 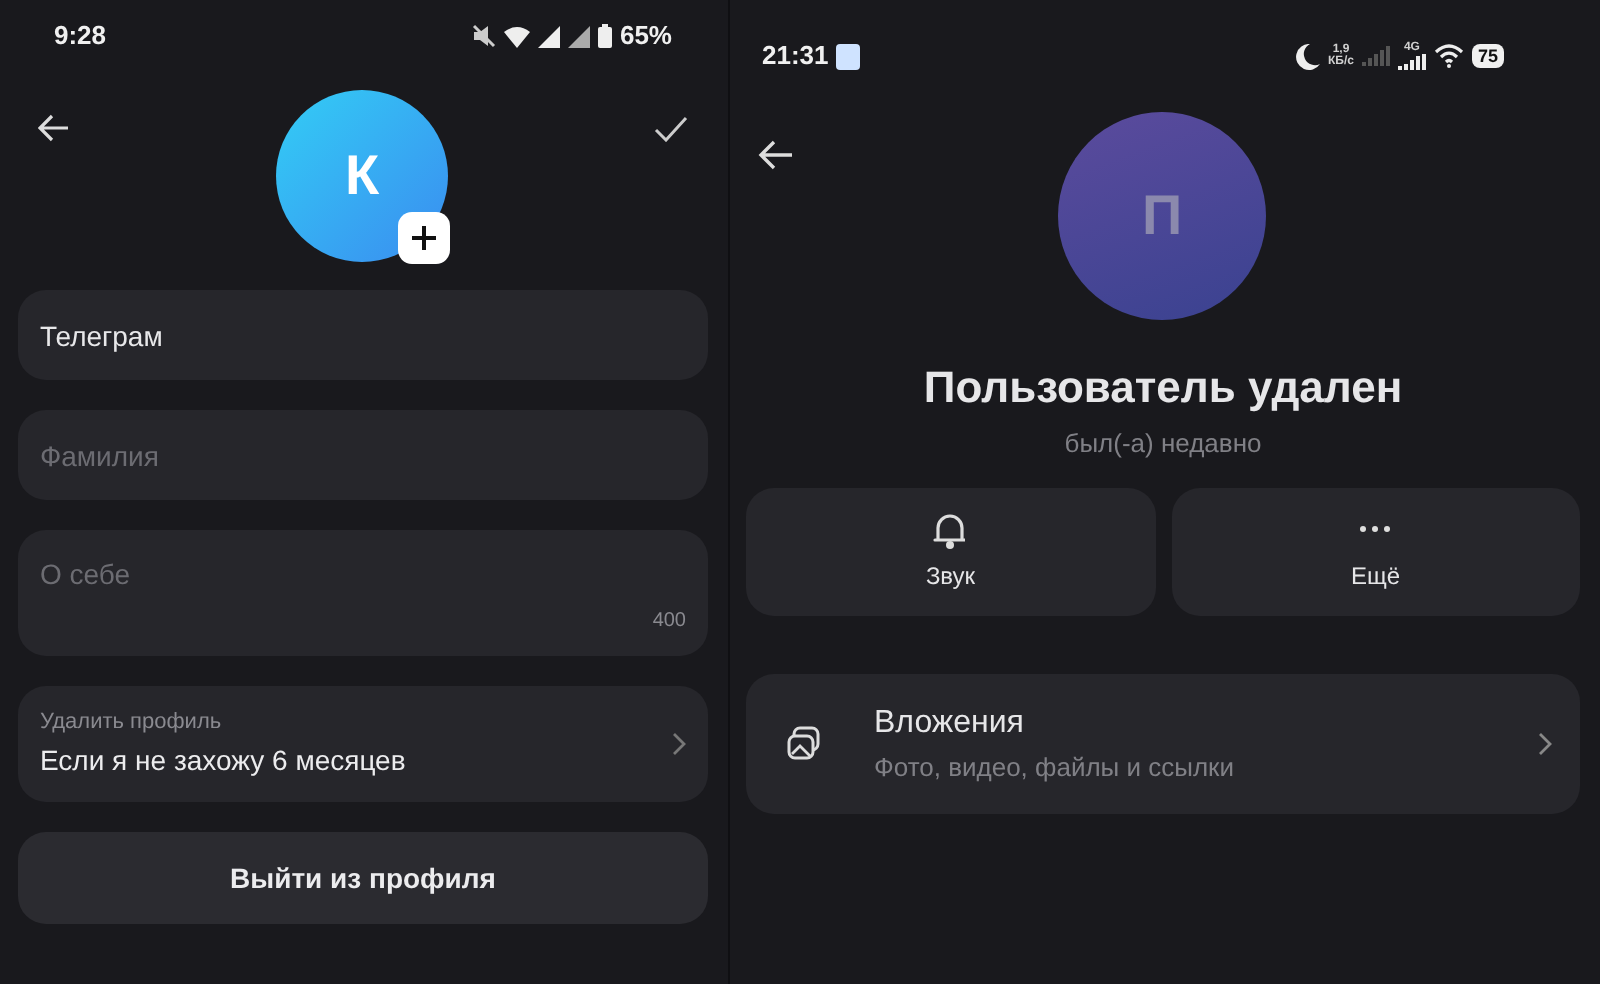 I want to click on setting-value: Если я не захожу 6 месяцев, so click(x=223, y=760).